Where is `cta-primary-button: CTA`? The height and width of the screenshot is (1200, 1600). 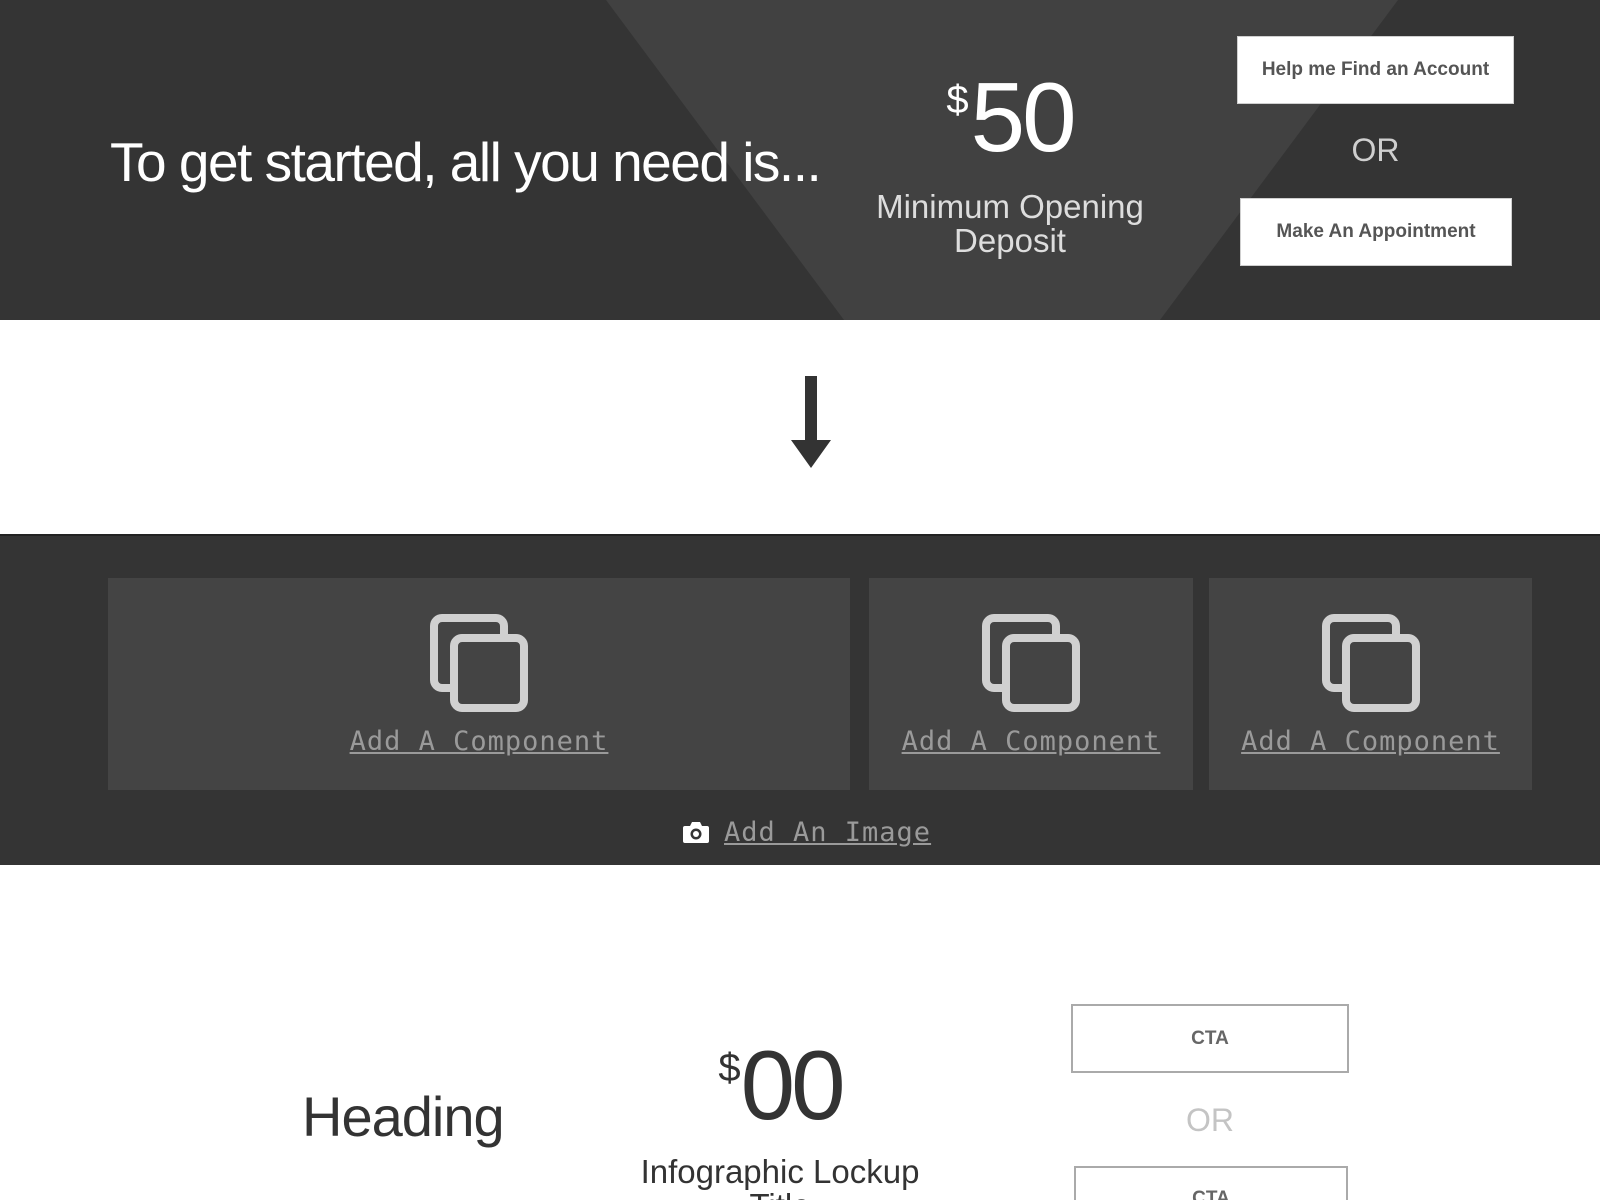 cta-primary-button: CTA is located at coordinates (1210, 1038).